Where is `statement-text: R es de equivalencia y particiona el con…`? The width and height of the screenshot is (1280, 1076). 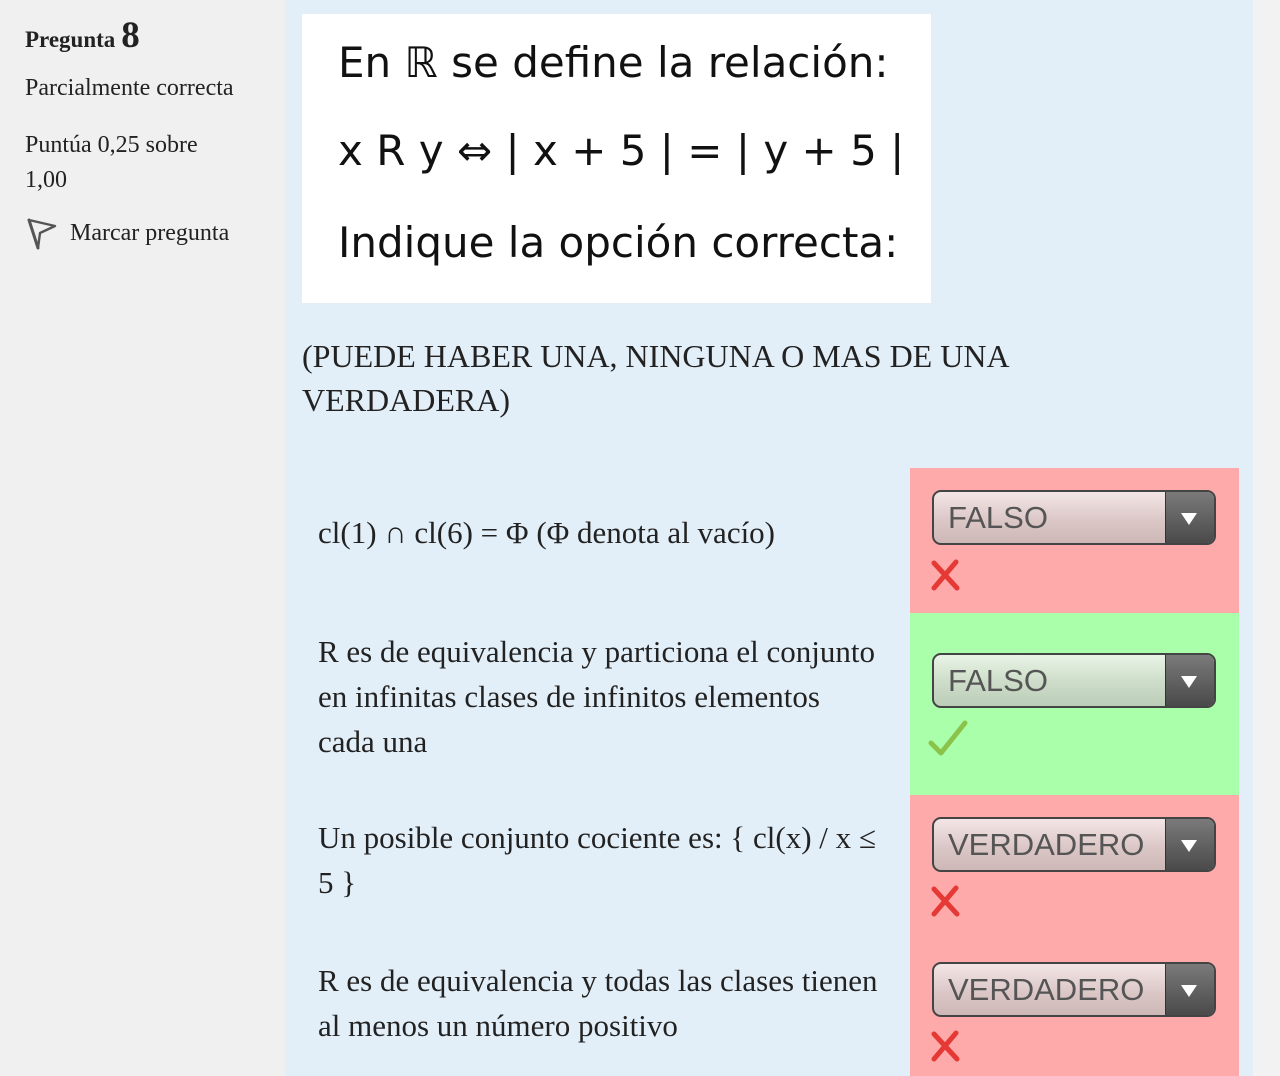 statement-text: R es de equivalencia y particiona el con… is located at coordinates (596, 696).